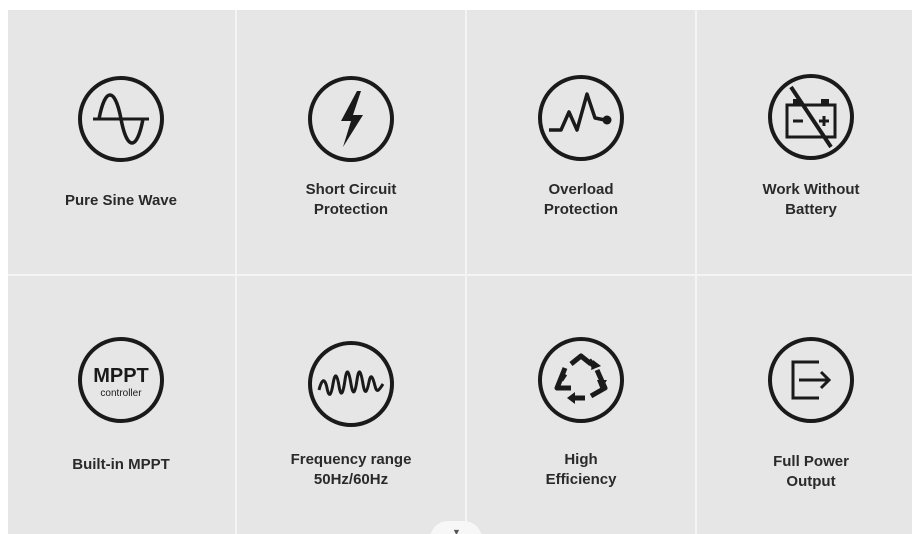 The image size is (917, 534). Describe the element at coordinates (351, 469) in the screenshot. I see `feature-label: Frequency range 50Hz/60Hz` at that location.